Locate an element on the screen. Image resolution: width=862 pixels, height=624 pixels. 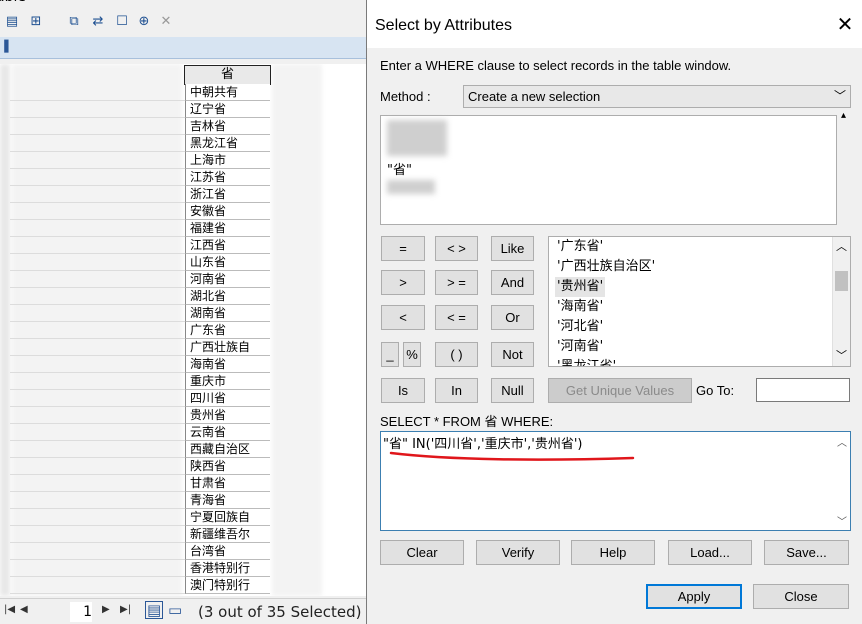
table-cell-sheng: 黑龙江省 is located at coordinates (227, 143).